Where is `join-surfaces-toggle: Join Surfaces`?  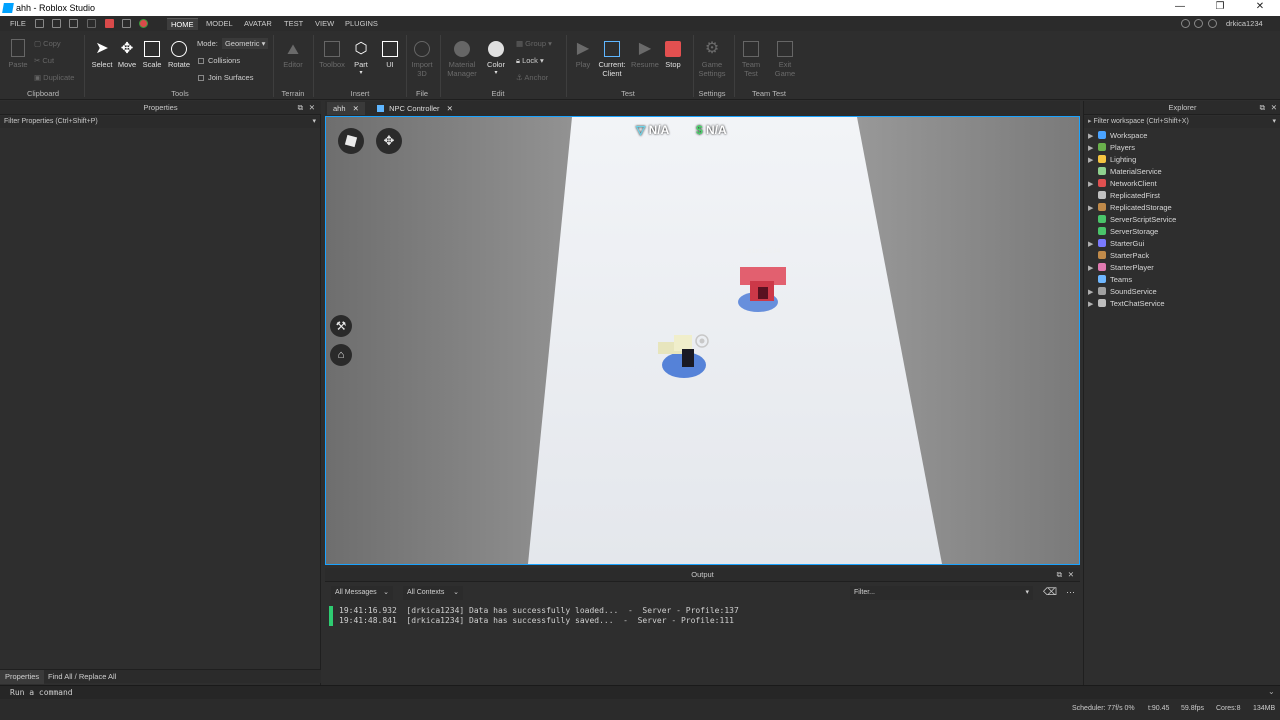
join-surfaces-toggle: Join Surfaces is located at coordinates (225, 77).